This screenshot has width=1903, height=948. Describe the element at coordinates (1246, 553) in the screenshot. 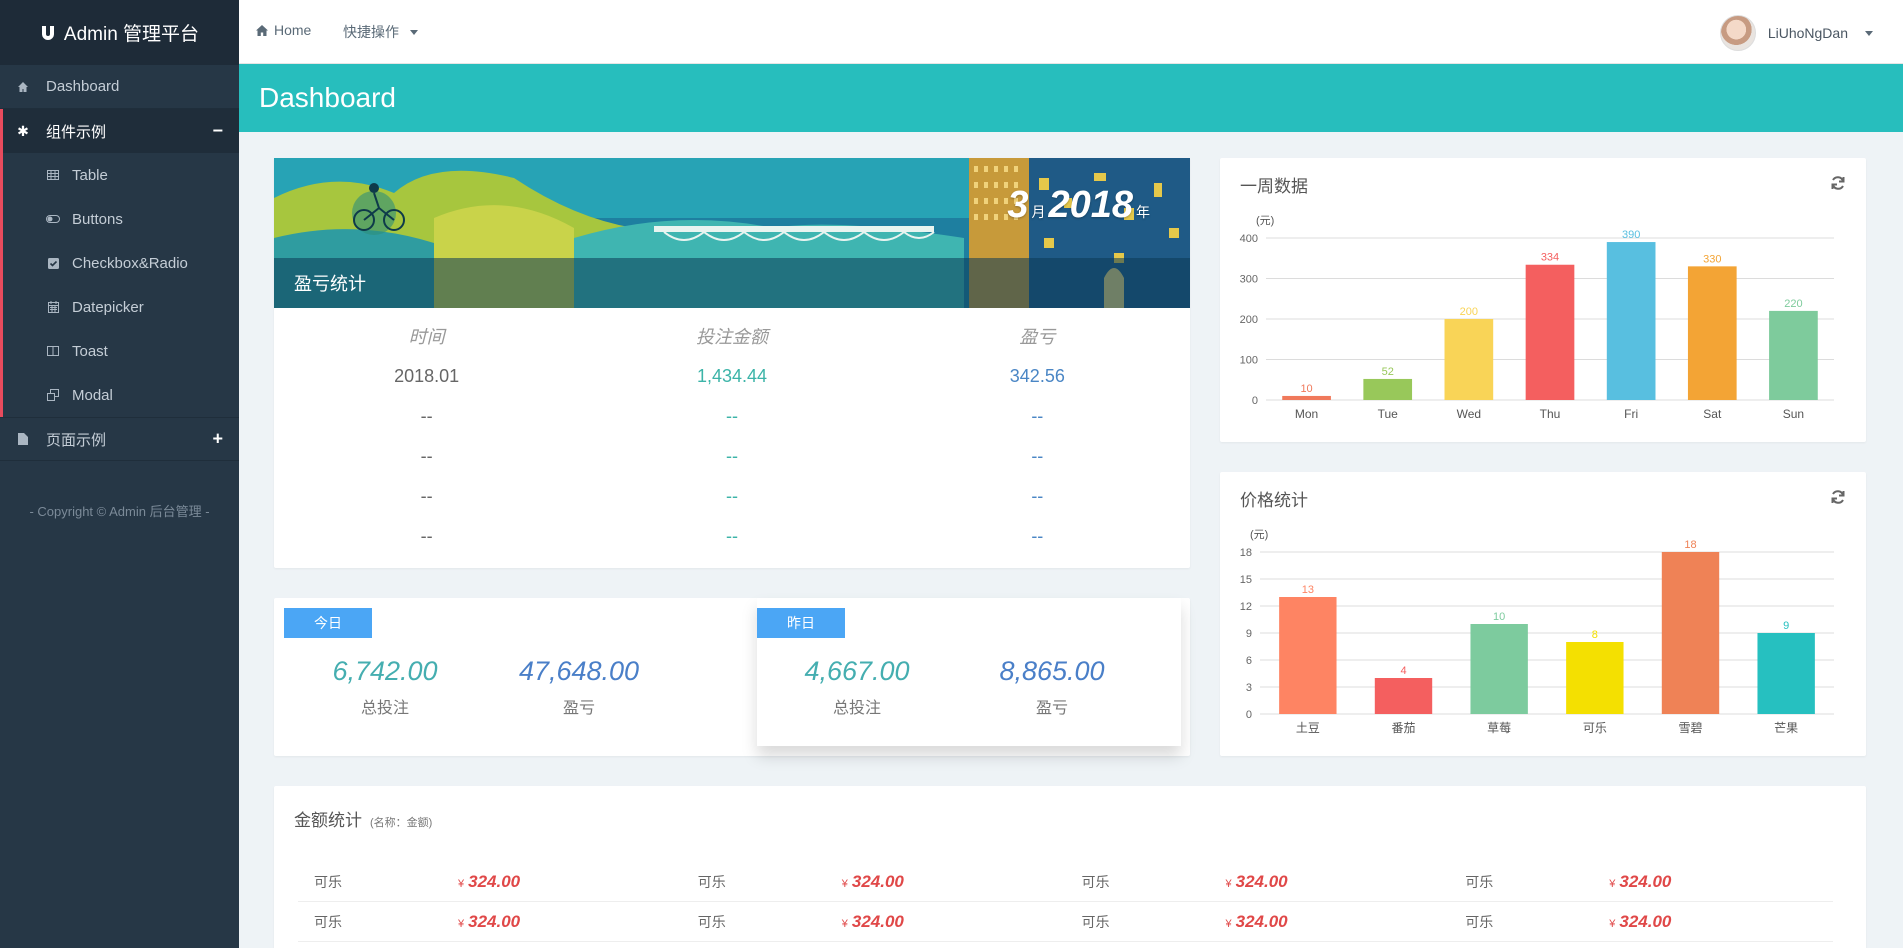

I see `y-tick-label: 18` at that location.